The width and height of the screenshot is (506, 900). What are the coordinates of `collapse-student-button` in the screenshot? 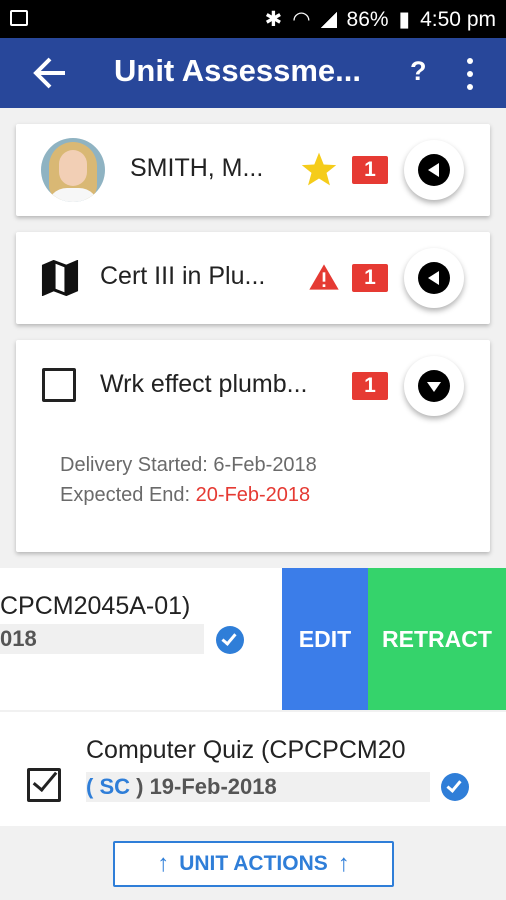 It's located at (434, 170).